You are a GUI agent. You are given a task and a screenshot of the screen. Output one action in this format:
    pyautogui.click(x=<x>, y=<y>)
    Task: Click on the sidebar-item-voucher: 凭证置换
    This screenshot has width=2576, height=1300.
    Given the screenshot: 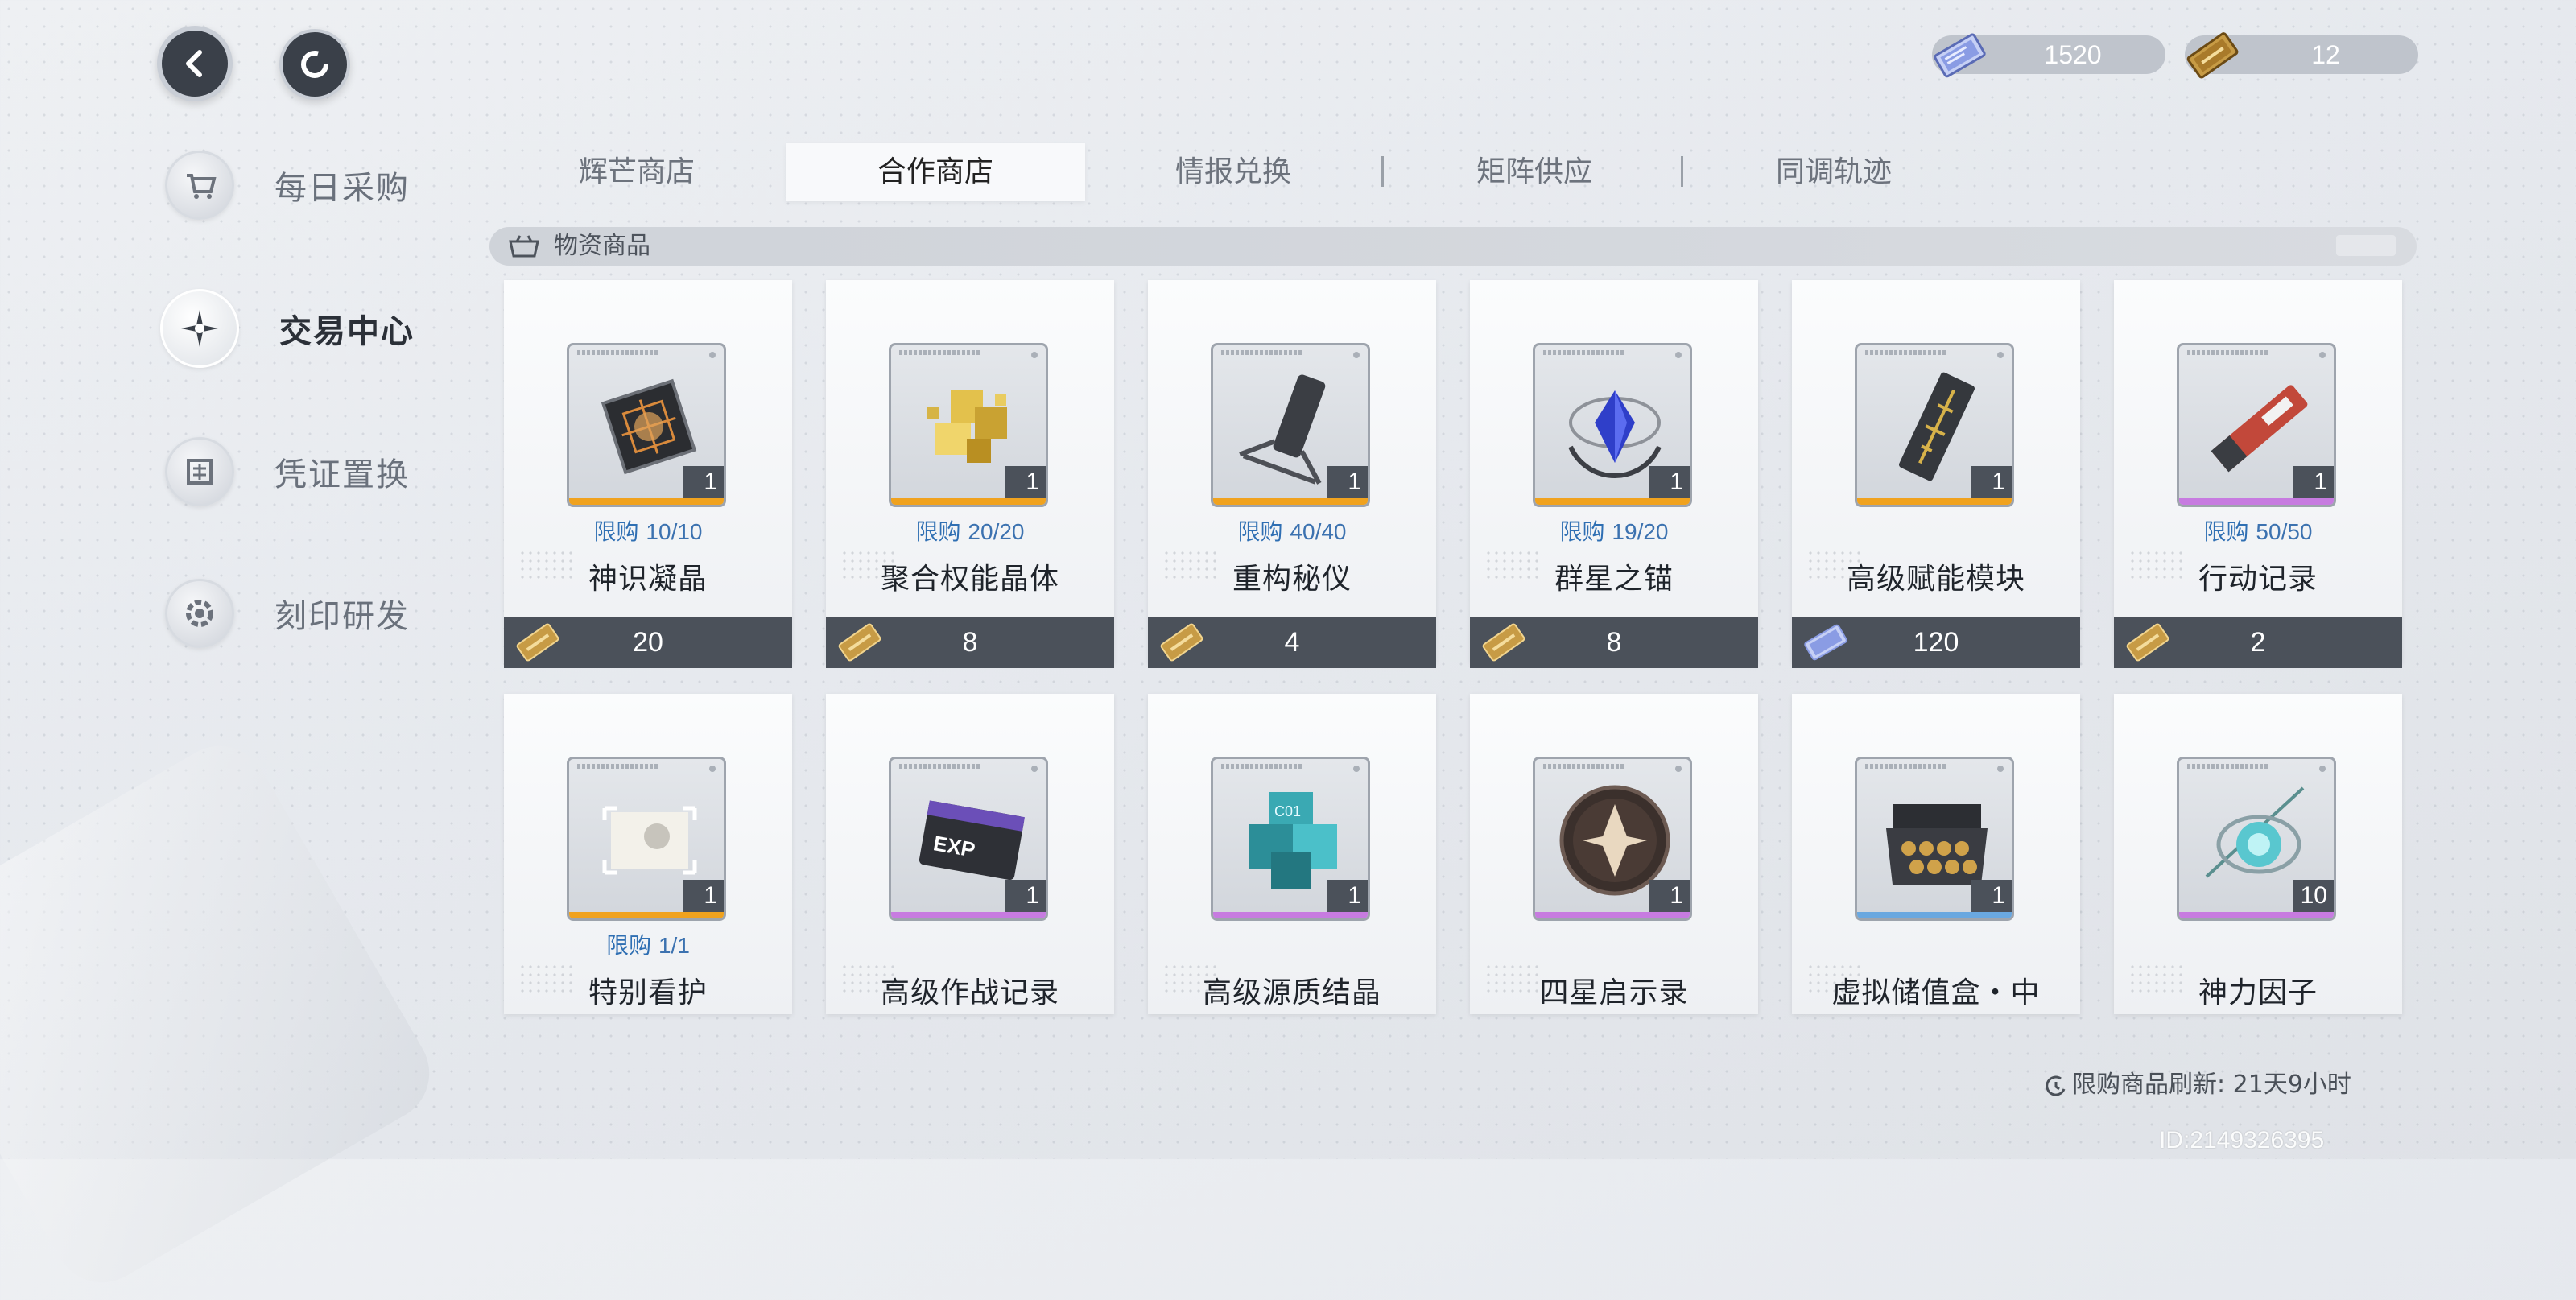 What is the action you would take?
    pyautogui.click(x=310, y=471)
    